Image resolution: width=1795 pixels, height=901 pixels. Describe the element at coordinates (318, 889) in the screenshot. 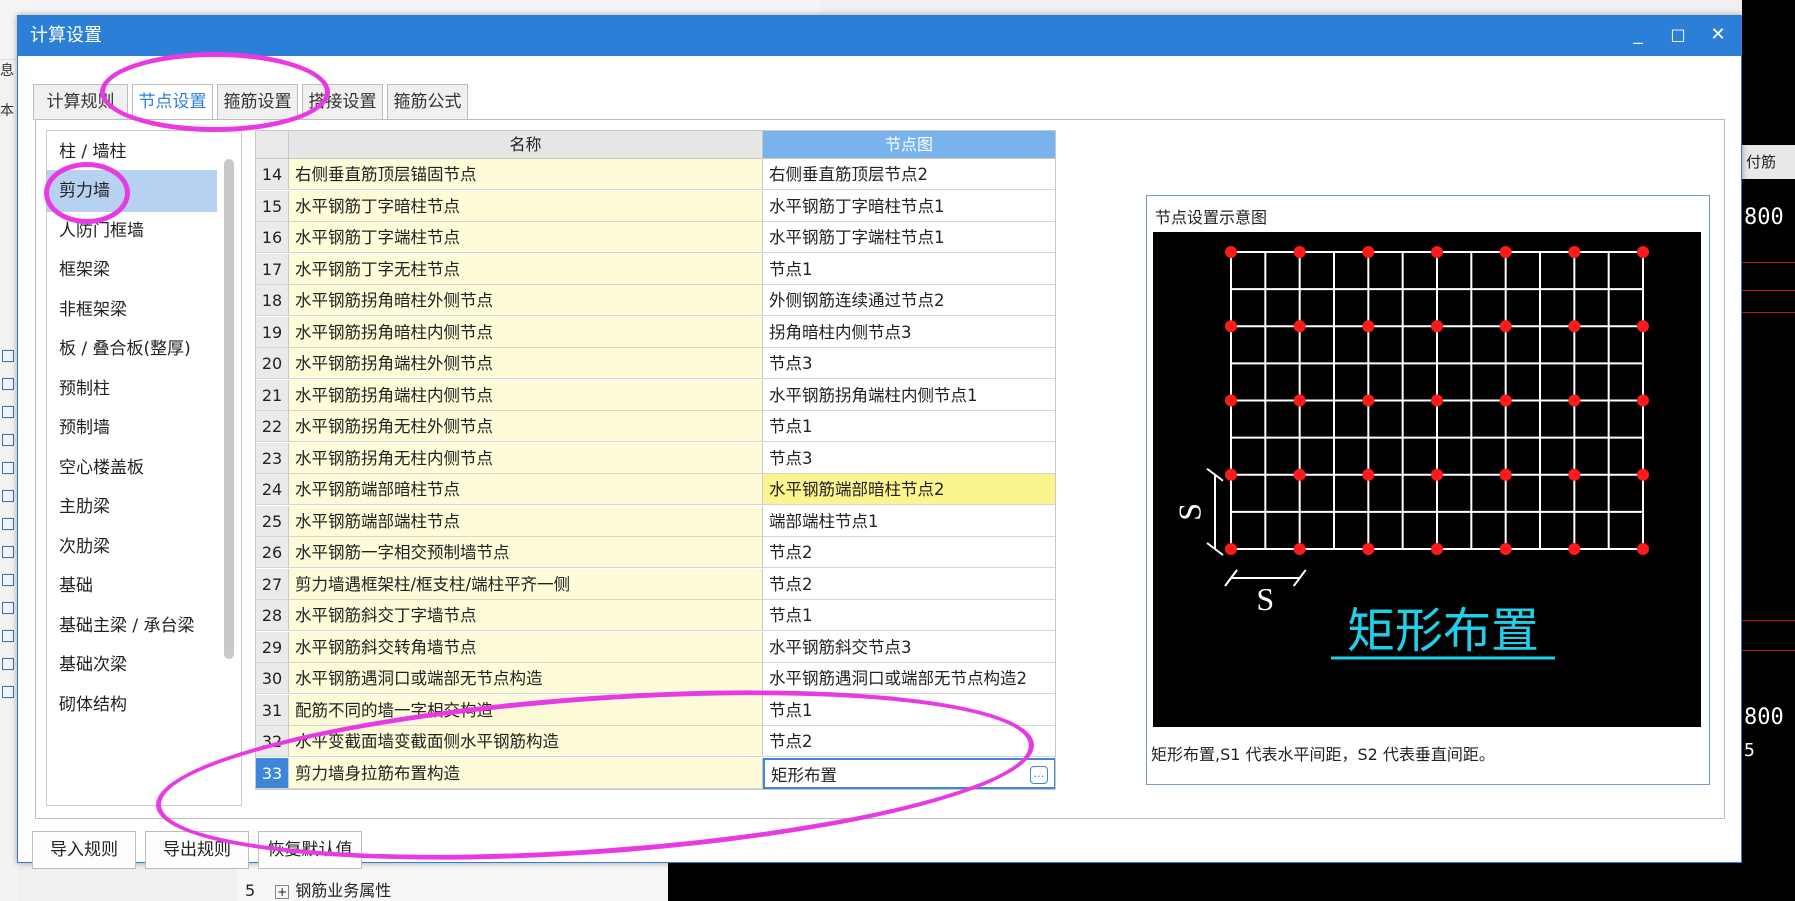

I see `bg-tree-row: 5 + 钢筋业务属性` at that location.